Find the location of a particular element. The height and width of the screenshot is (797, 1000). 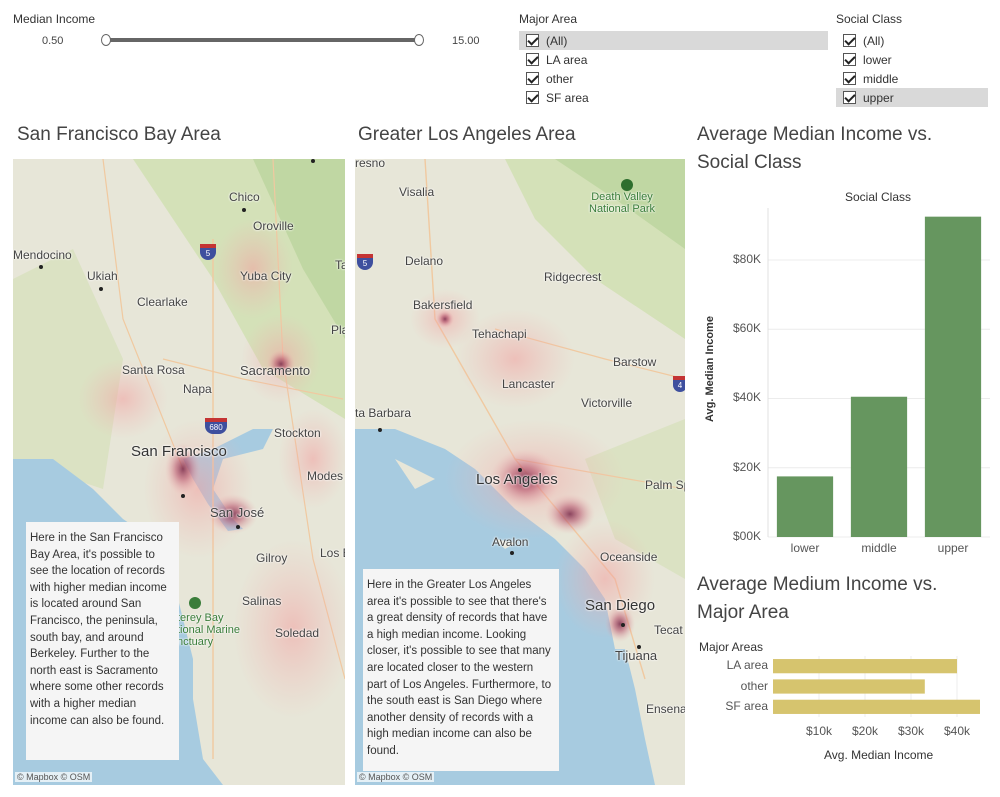

category-label: other is located at coordinates (754, 685).